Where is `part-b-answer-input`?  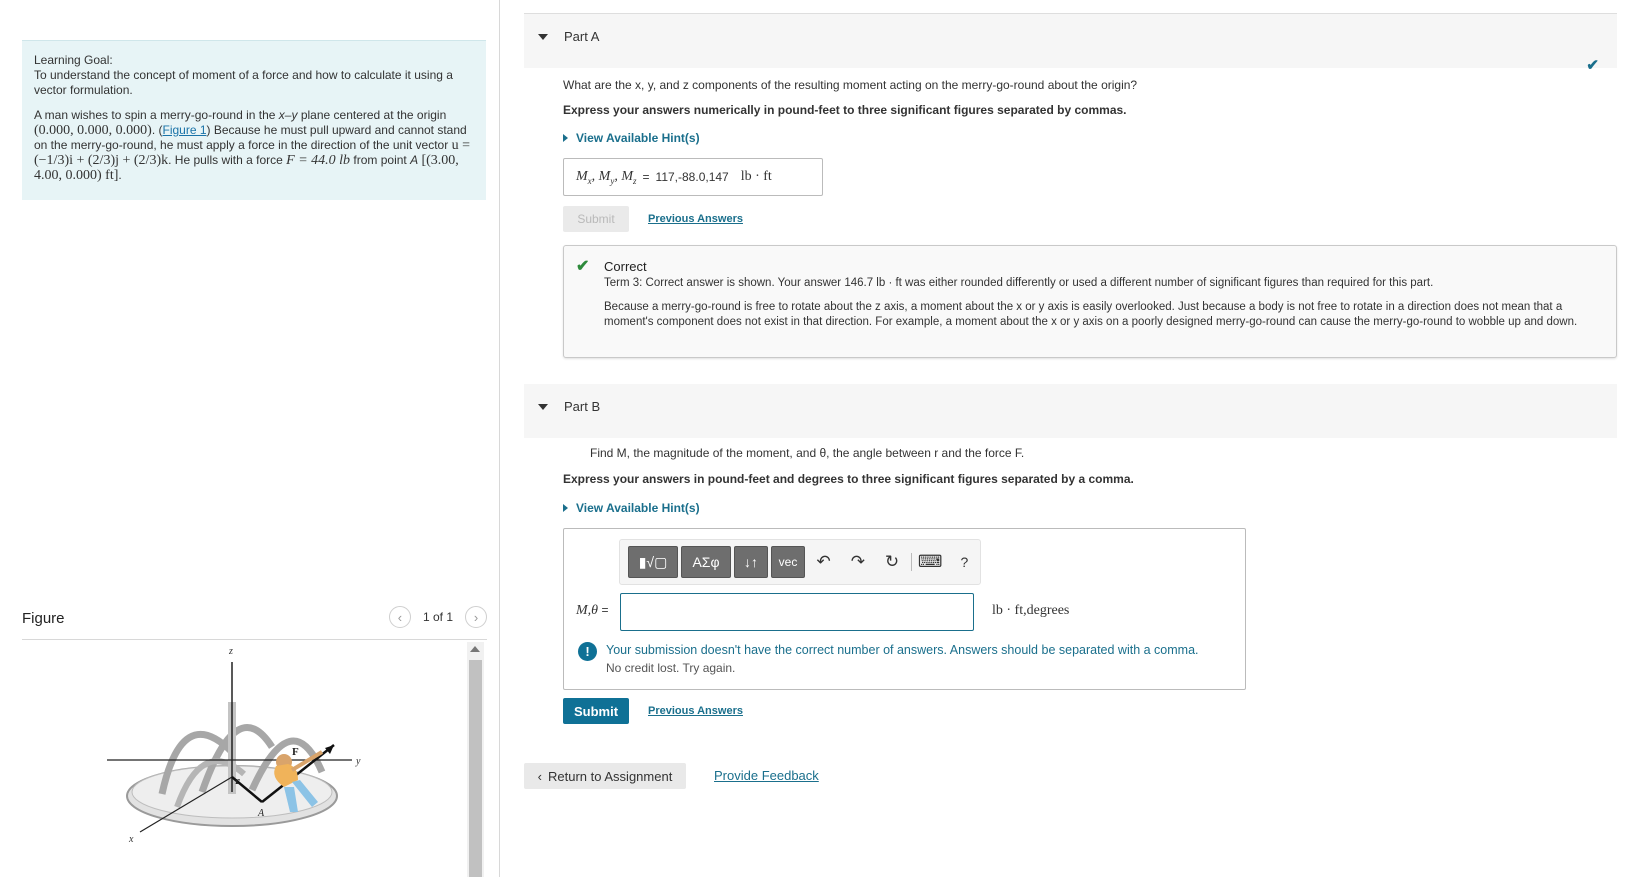 part-b-answer-input is located at coordinates (797, 612).